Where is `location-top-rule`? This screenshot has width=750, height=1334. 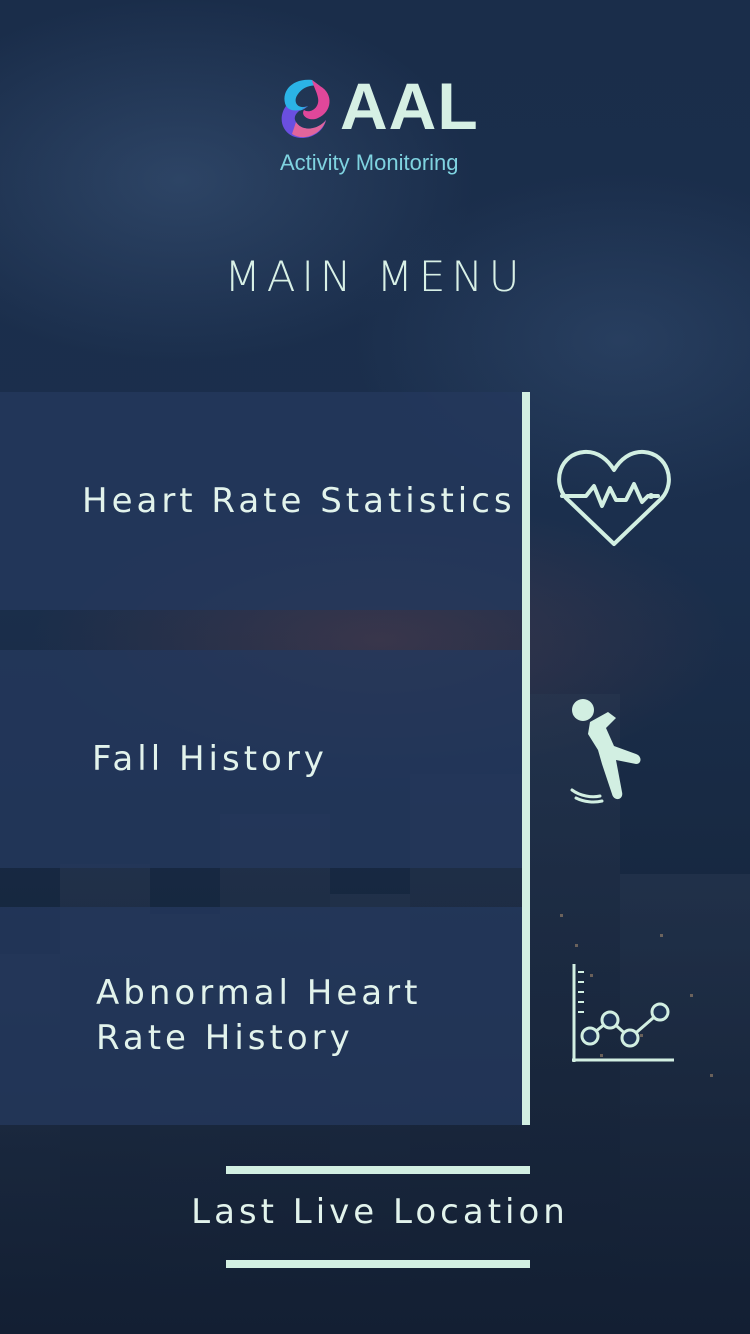 location-top-rule is located at coordinates (378, 1170).